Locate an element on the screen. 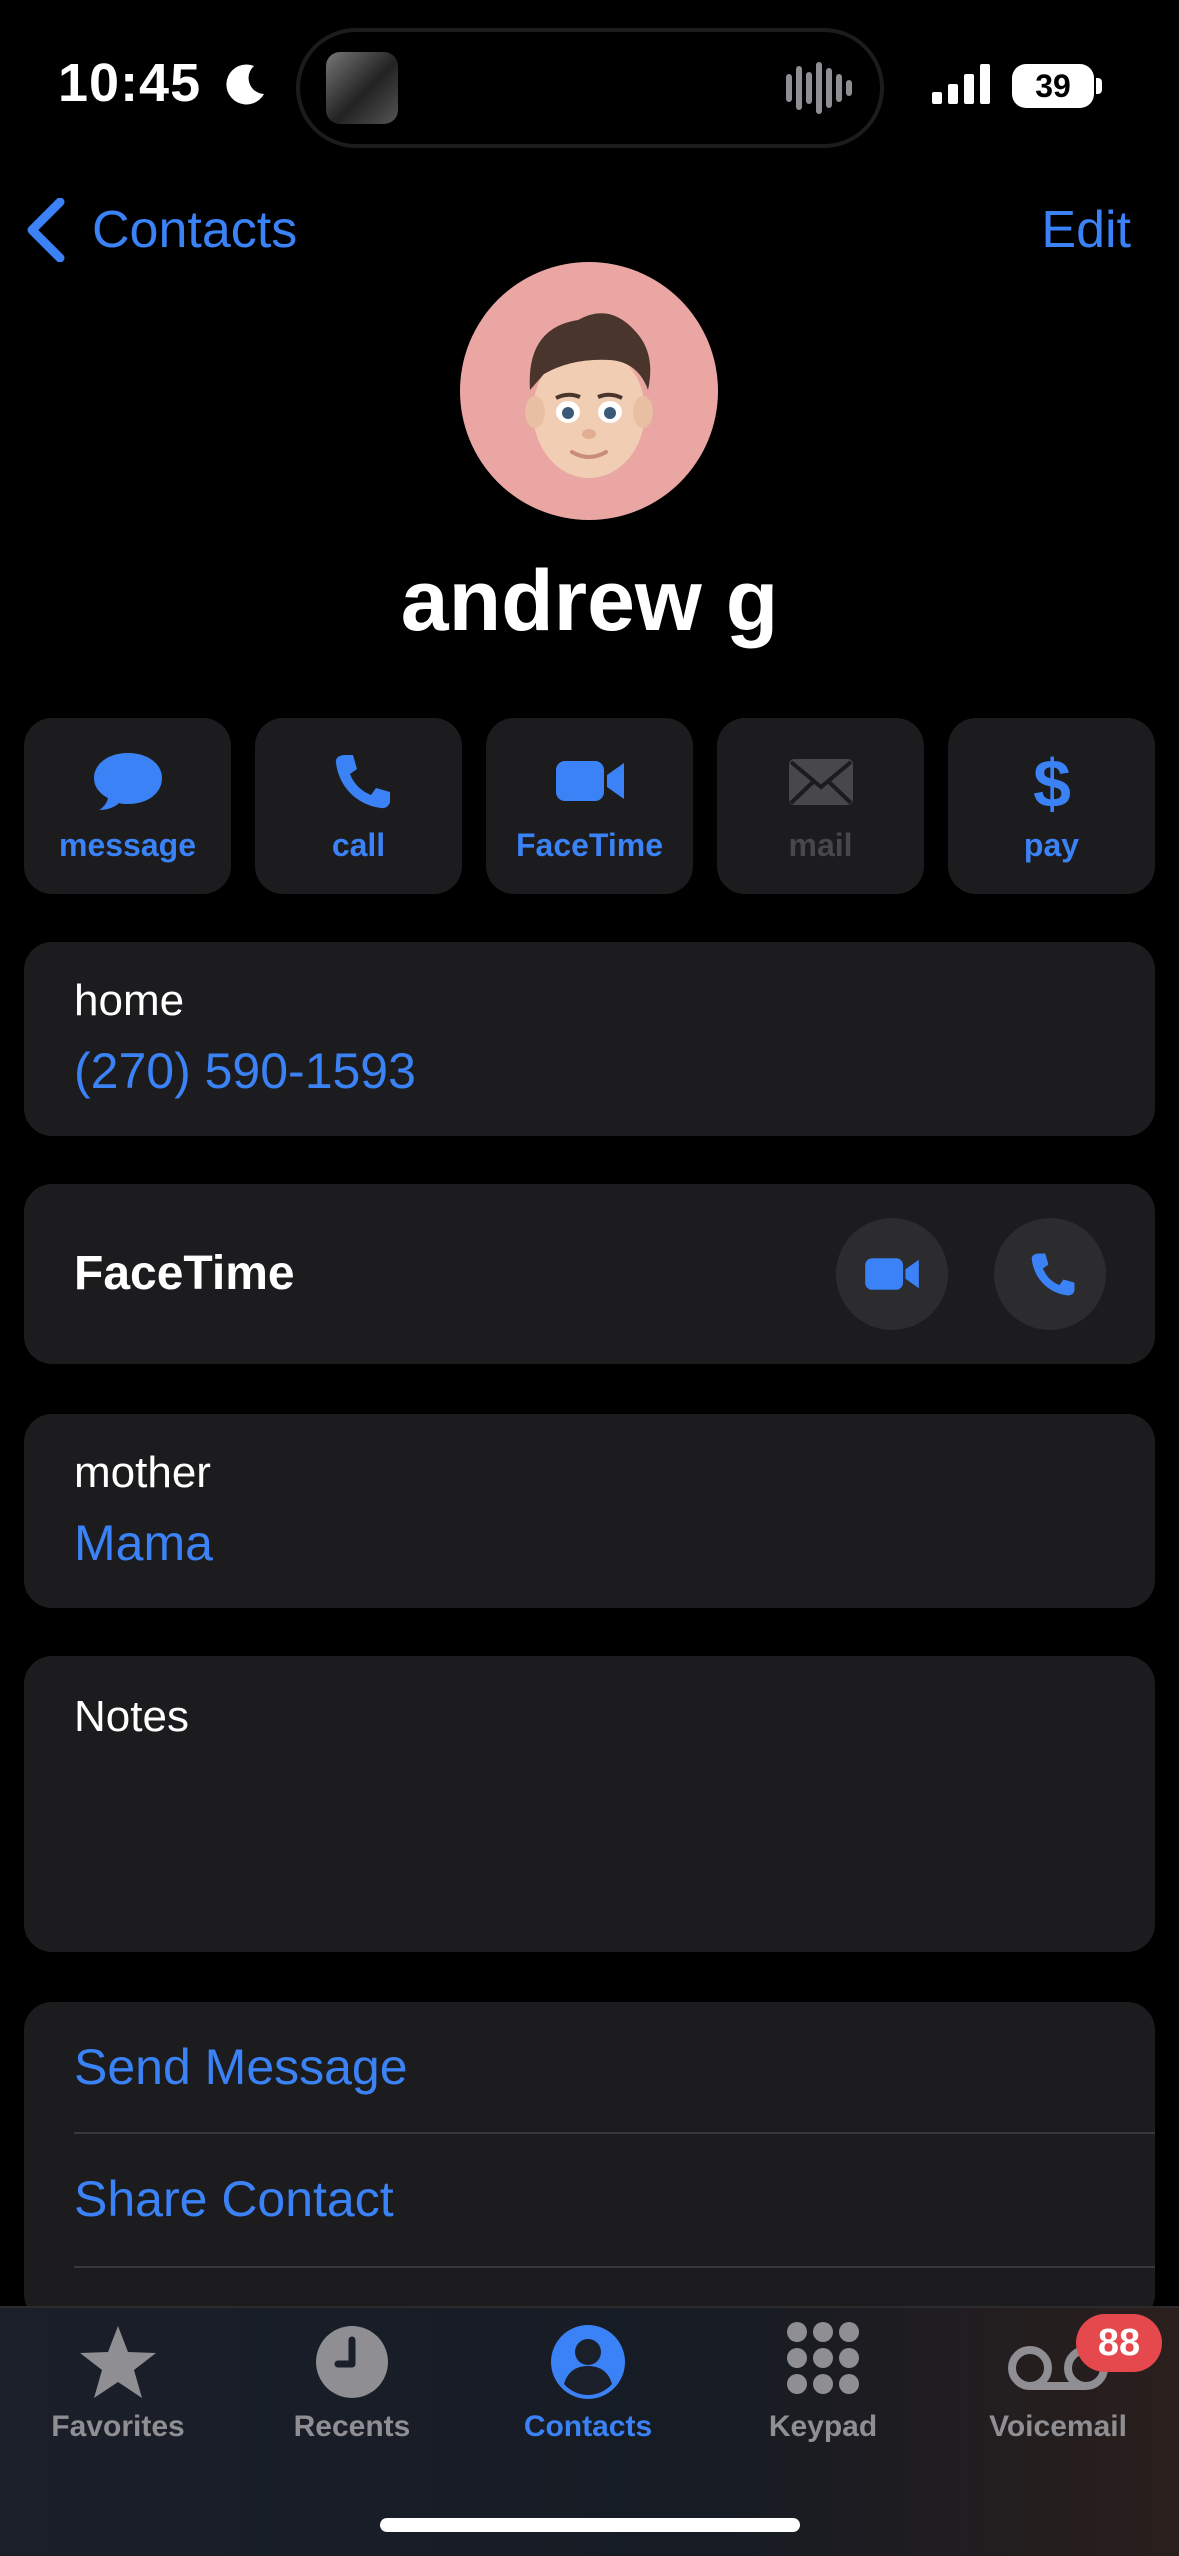 The height and width of the screenshot is (2556, 1179). tab-label: Keypad is located at coordinates (823, 2426).